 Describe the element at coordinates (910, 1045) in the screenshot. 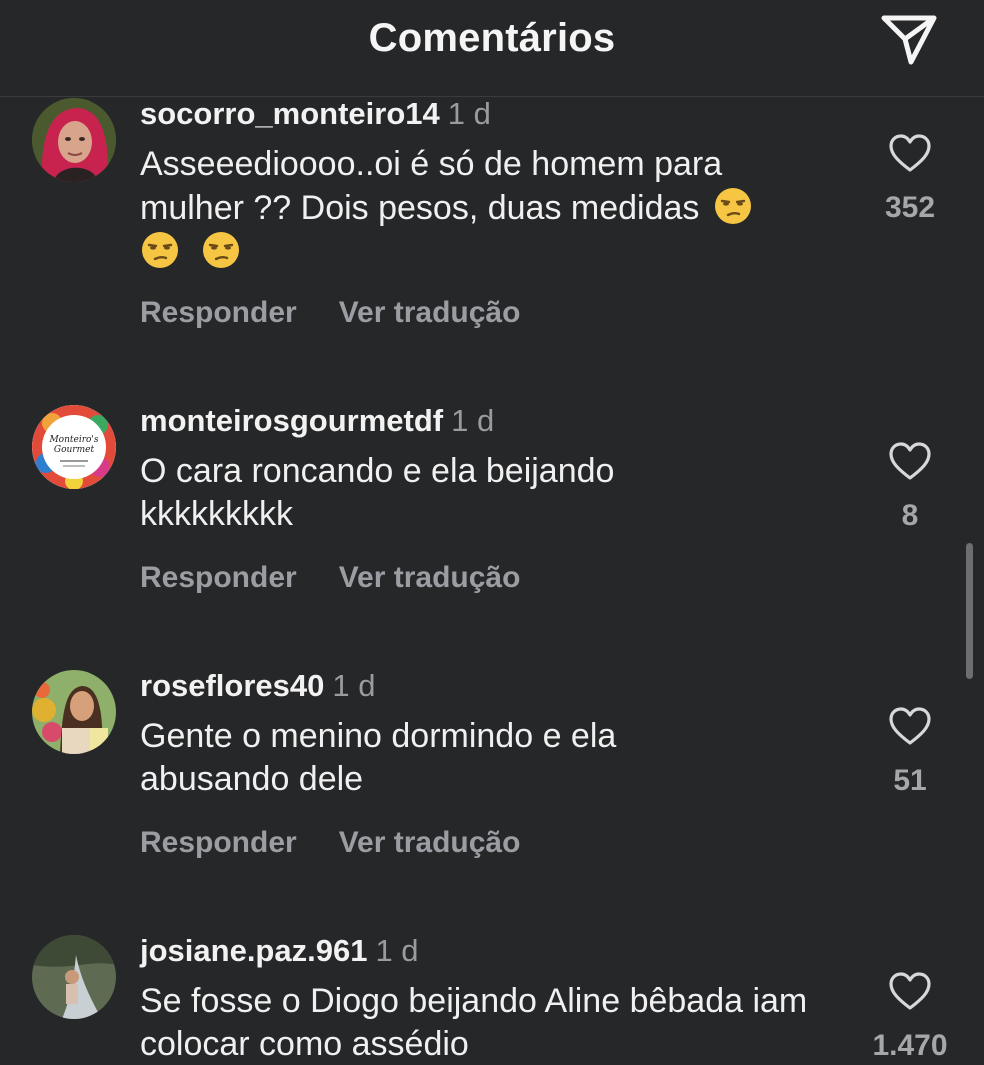

I see `like-count: 1.470` at that location.